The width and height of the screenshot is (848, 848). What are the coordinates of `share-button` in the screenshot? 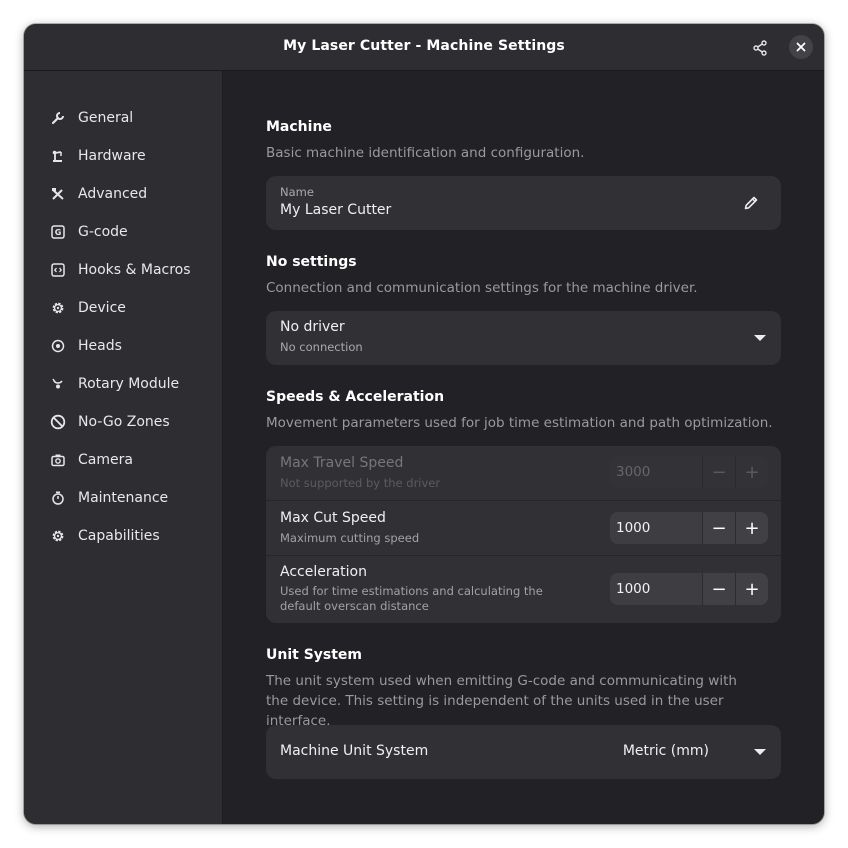 It's located at (760, 48).